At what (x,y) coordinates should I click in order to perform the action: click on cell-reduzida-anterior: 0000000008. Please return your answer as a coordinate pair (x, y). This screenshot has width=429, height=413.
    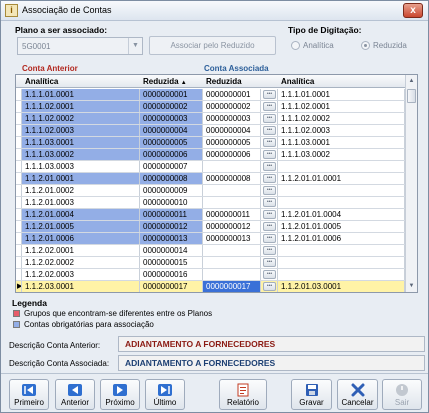
    Looking at the image, I should click on (171, 178).